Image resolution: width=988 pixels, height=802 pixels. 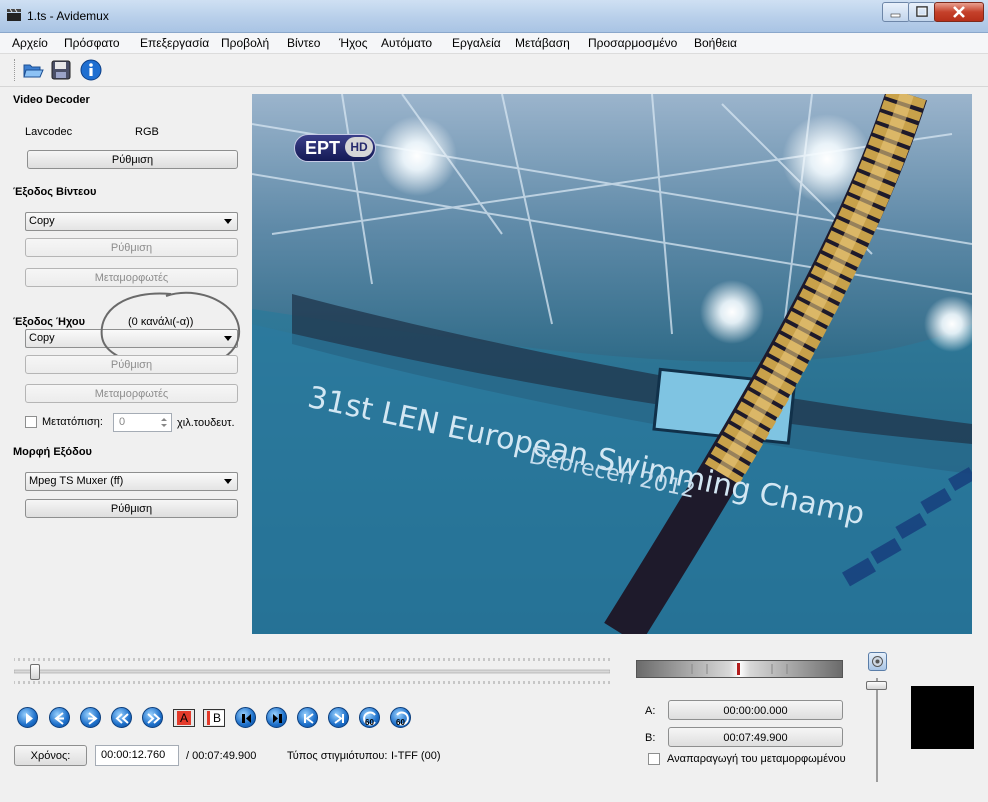 I want to click on menu-audio: Ήχος, so click(x=353, y=43).